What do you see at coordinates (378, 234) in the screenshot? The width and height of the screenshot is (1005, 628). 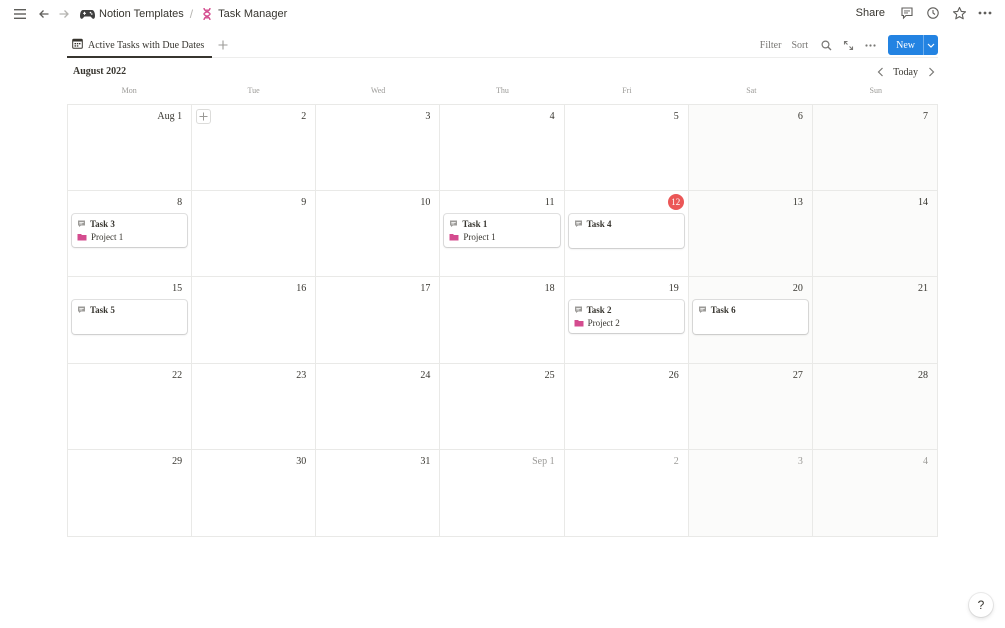 I see `calendar-day-cell: 10` at bounding box center [378, 234].